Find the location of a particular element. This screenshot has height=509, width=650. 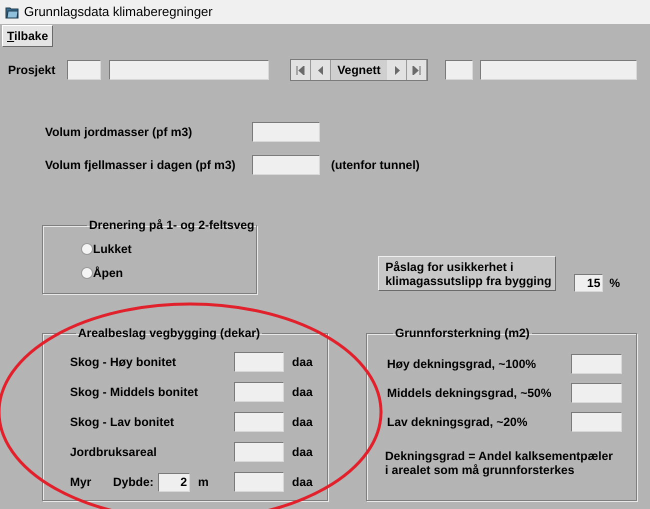

volume-label: Volum jordmasser (pf m3) is located at coordinates (119, 132).